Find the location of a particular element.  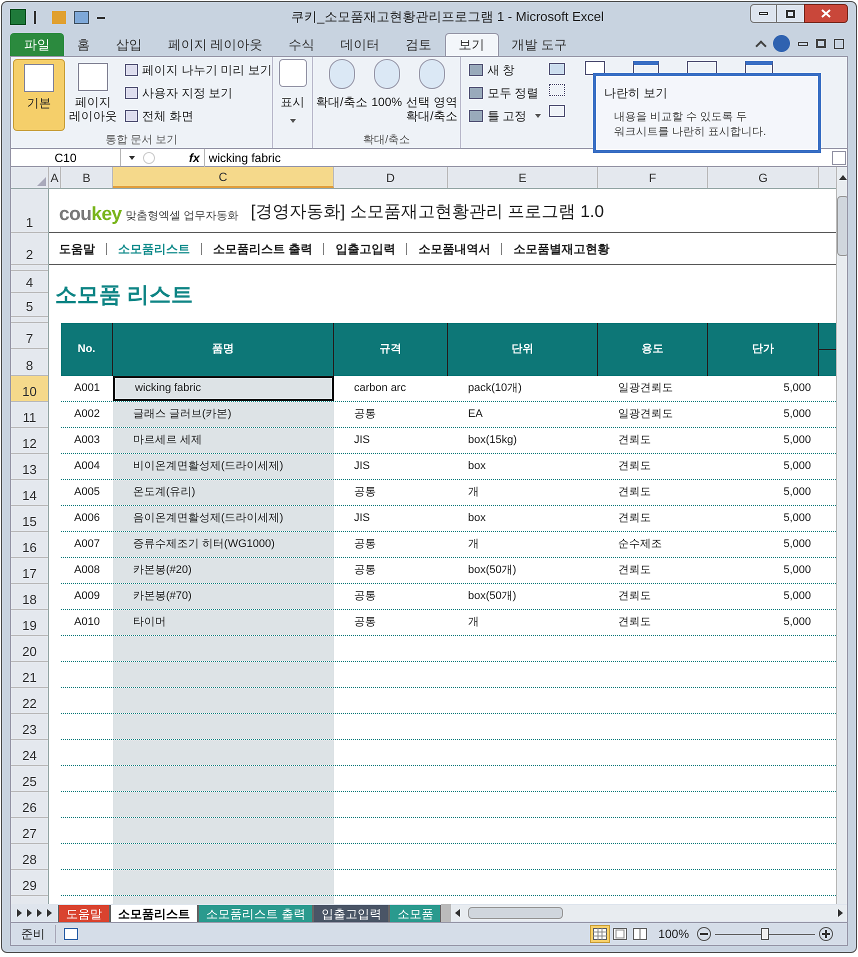

ribbon-small-button: 새 창 is located at coordinates (505, 69).